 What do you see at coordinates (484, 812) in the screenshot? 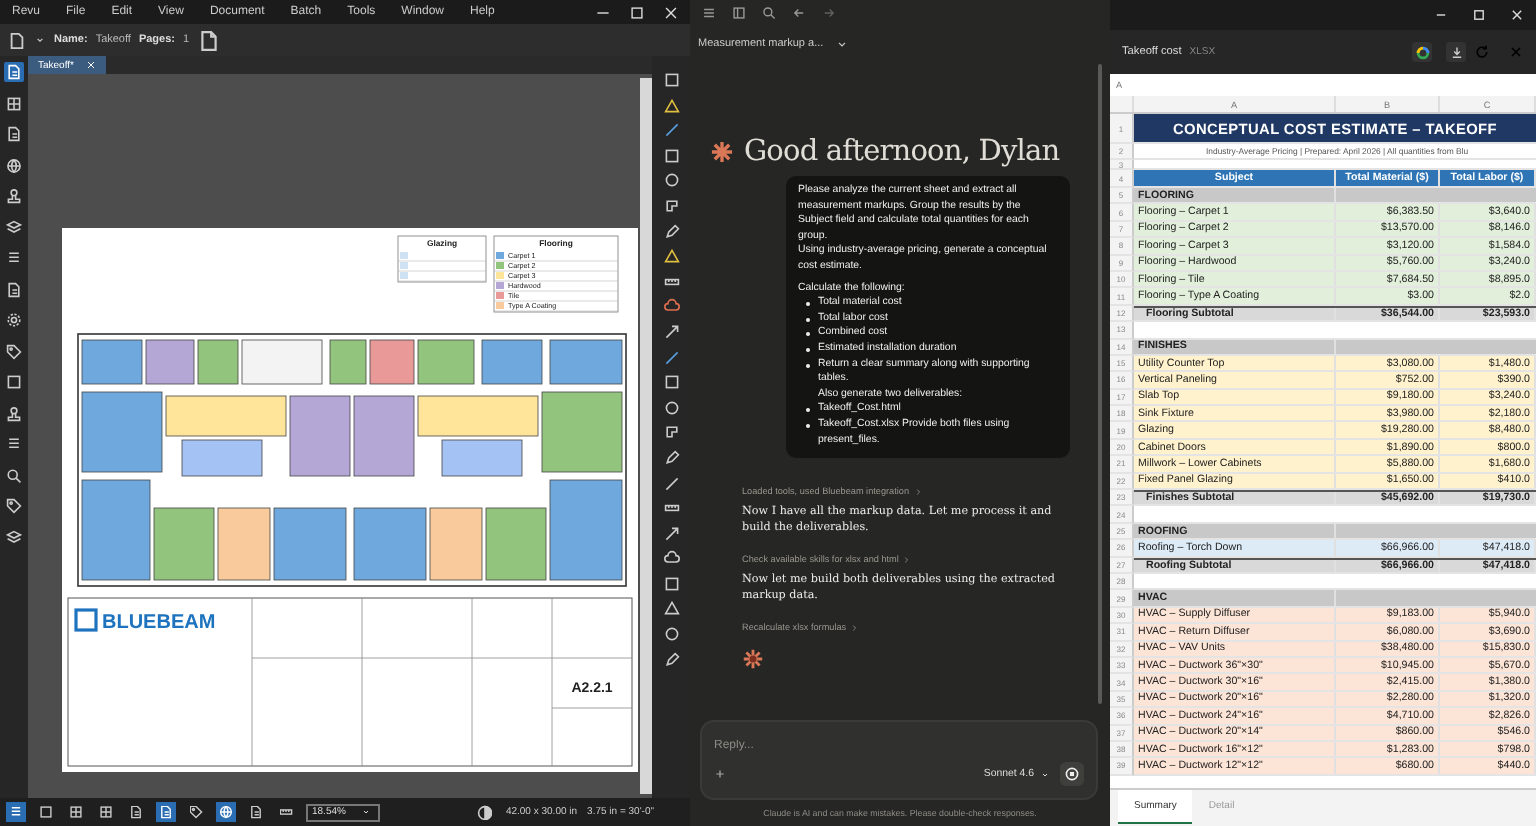
I see `contrast-icon` at bounding box center [484, 812].